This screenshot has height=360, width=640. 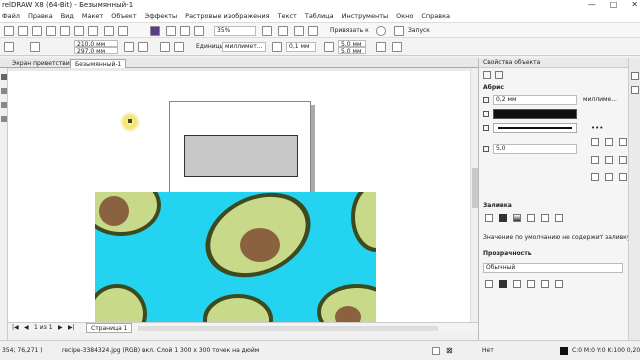 I want to click on portrait-icon, so click(x=129, y=47).